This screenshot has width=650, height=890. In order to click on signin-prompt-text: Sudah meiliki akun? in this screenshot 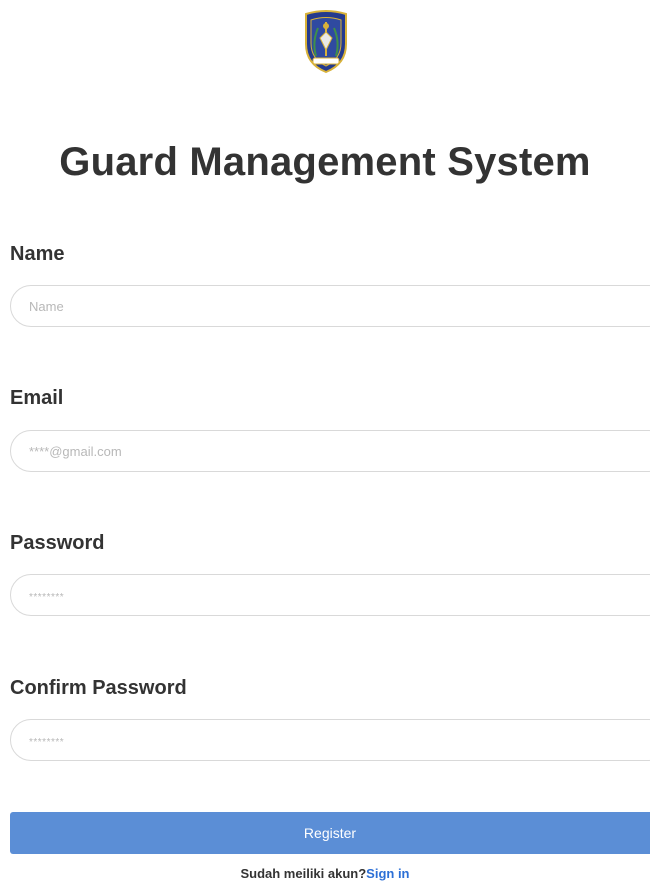, I will do `click(303, 873)`.